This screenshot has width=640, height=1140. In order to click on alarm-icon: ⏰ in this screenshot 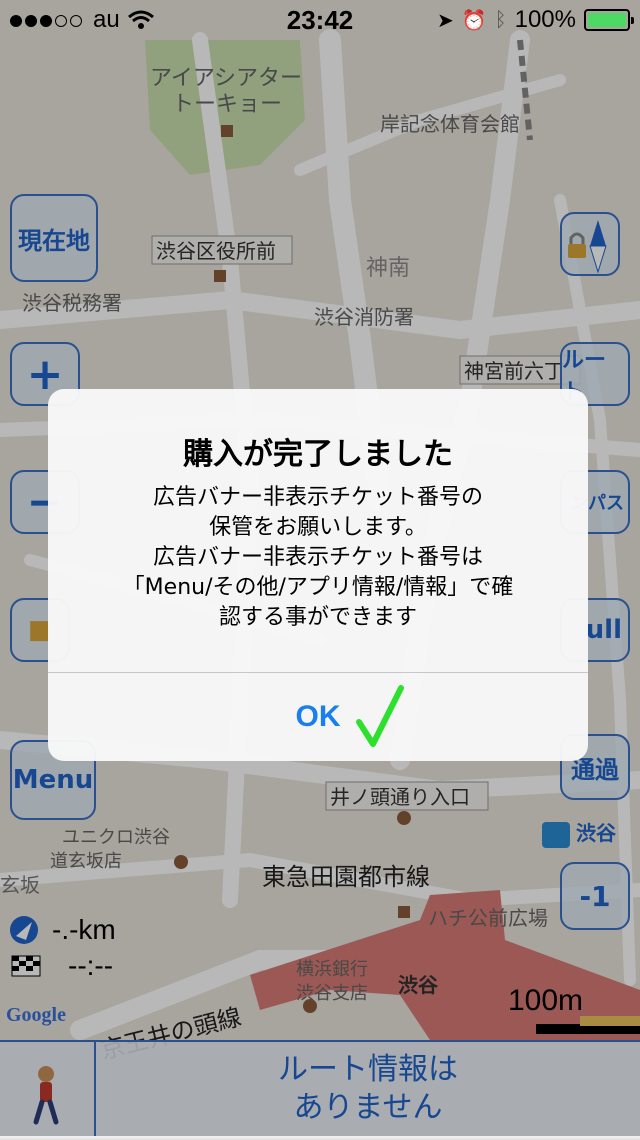, I will do `click(474, 20)`.